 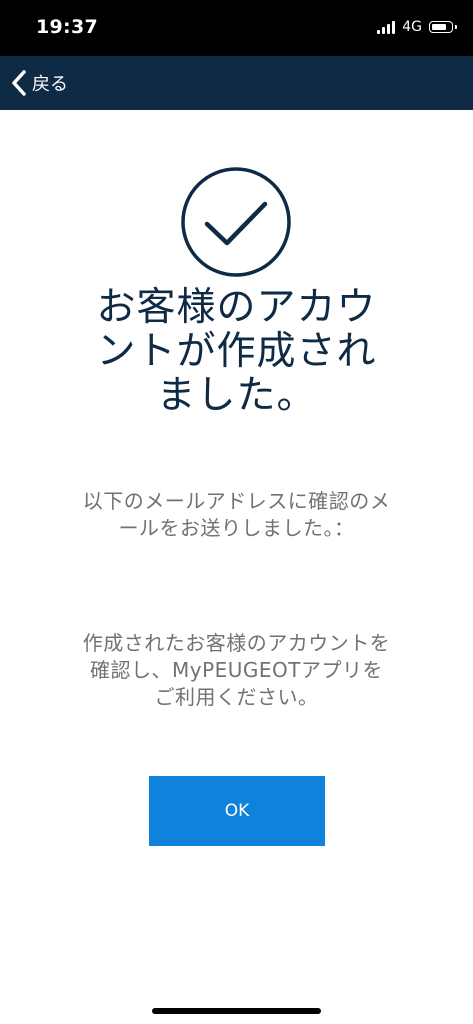 What do you see at coordinates (19, 83) in the screenshot?
I see `chevron-left-icon` at bounding box center [19, 83].